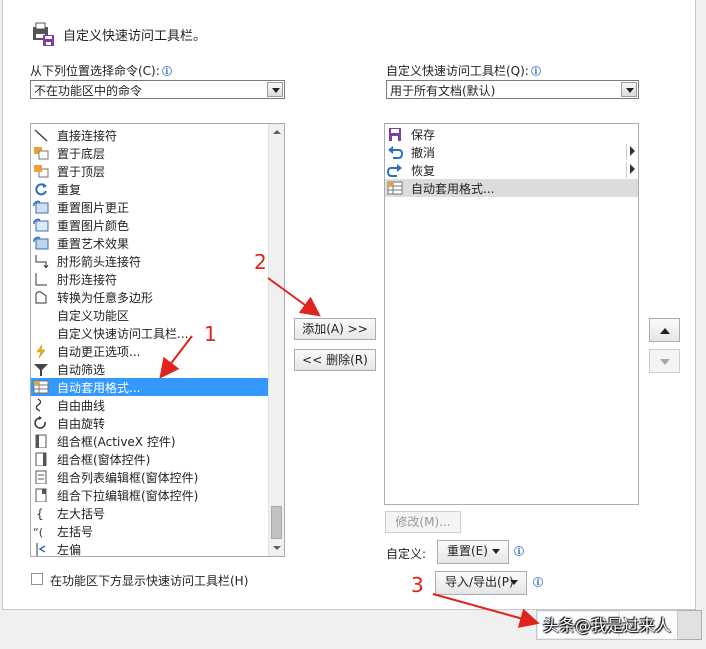 The height and width of the screenshot is (649, 706). I want to click on commands-list-item-label: 自定义功能区, so click(93, 316).